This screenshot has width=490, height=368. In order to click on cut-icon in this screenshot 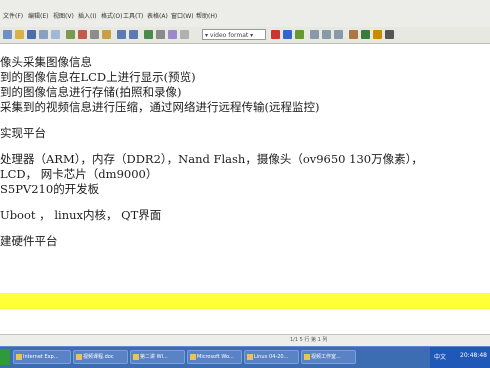, I will do `click(82, 34)`.